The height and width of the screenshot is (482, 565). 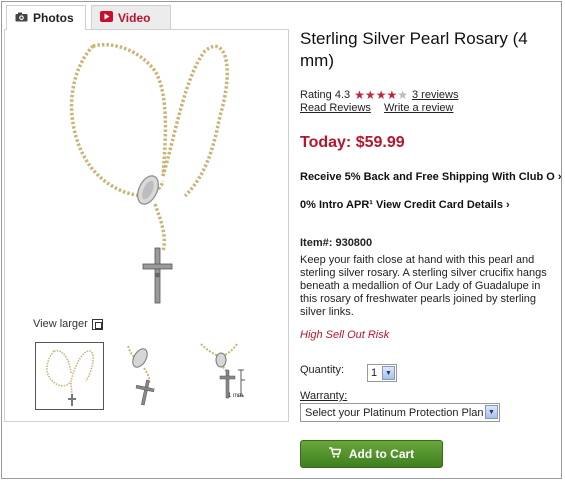 I want to click on reviews-count-link: 3 reviews, so click(x=435, y=95).